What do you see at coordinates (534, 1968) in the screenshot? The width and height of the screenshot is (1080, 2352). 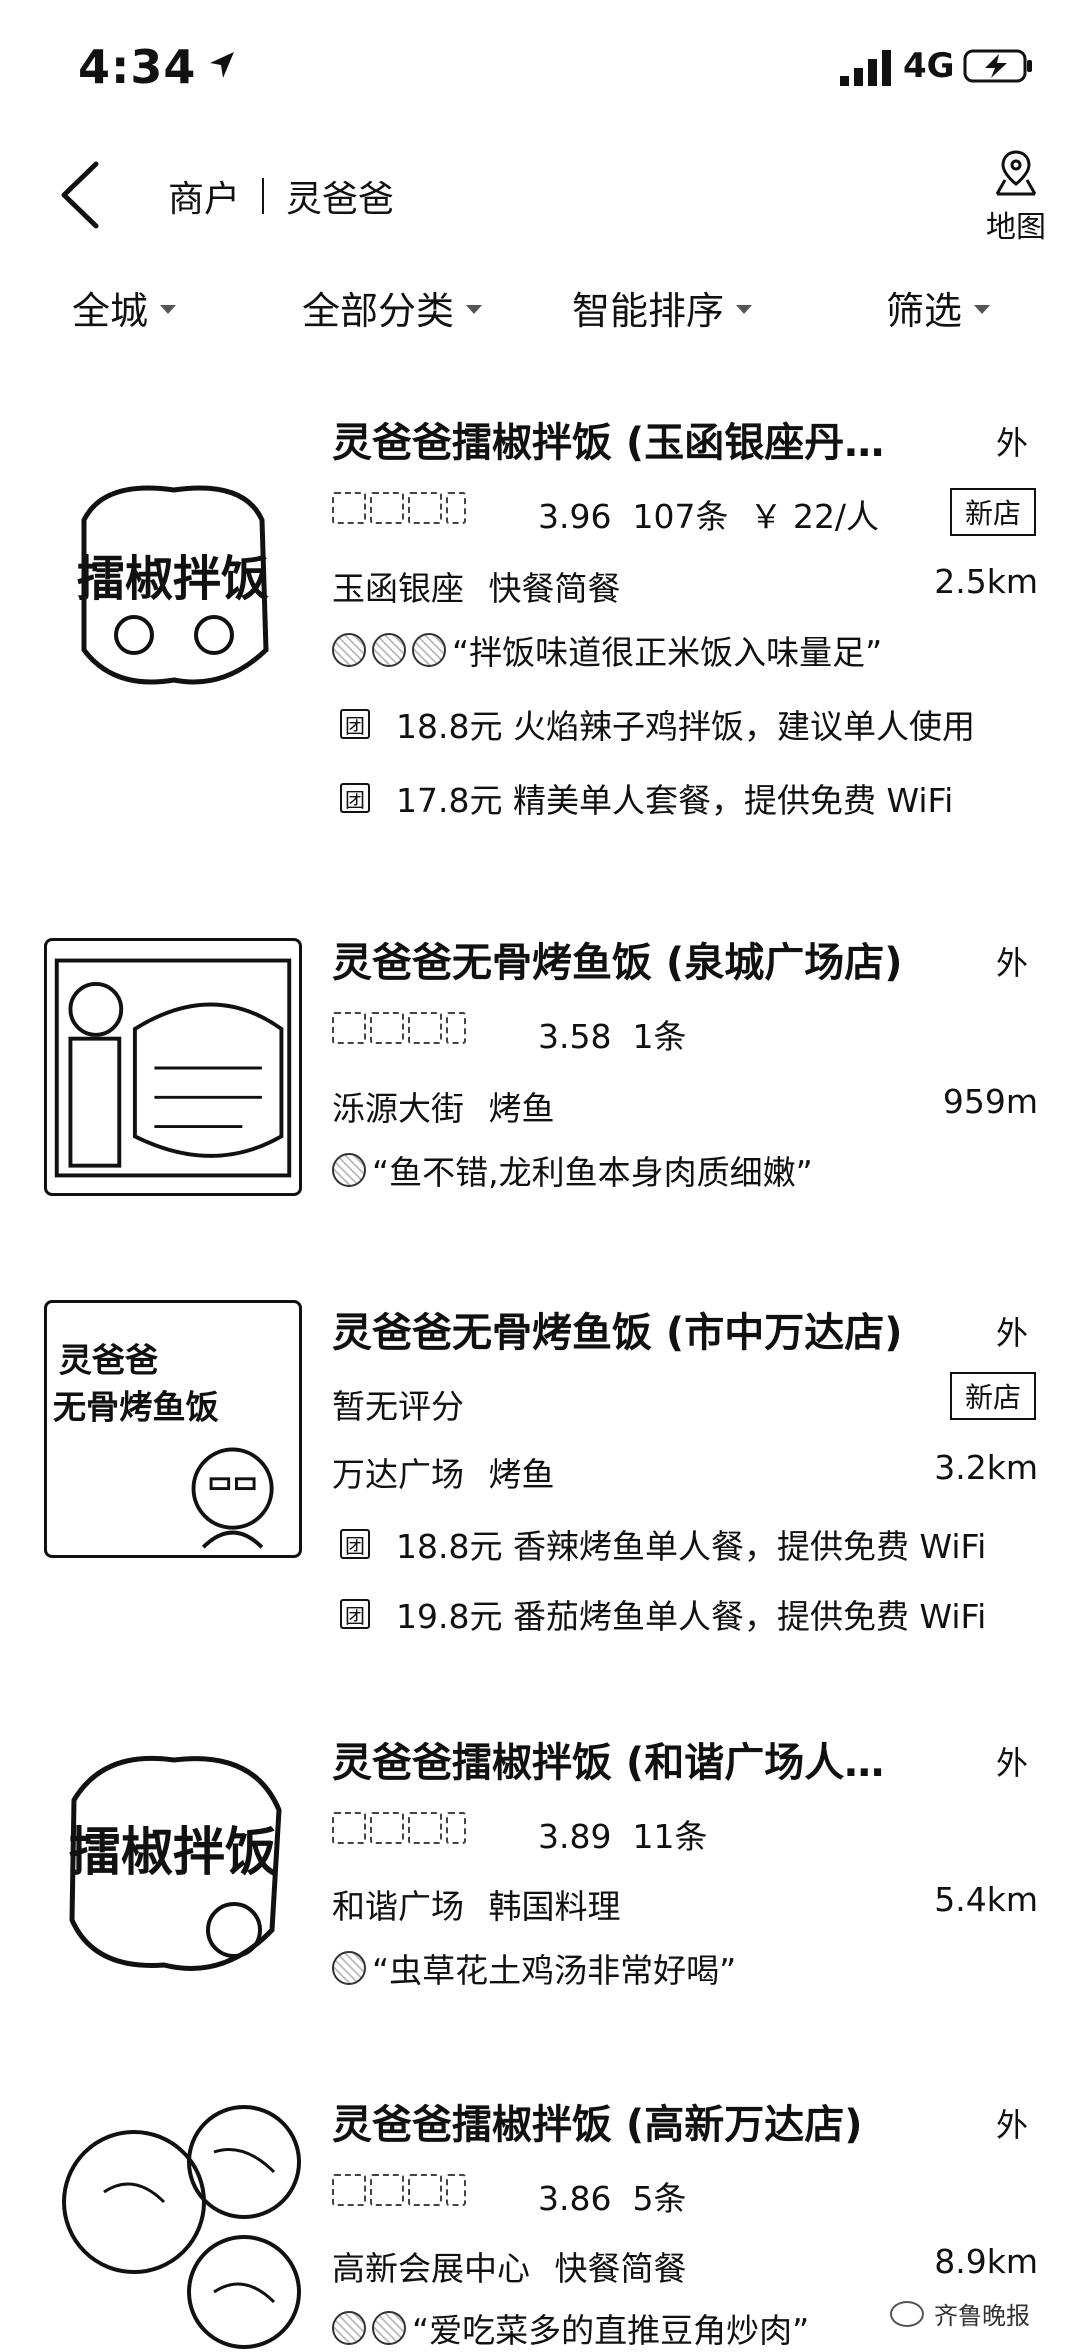 I see `review-snippet: “虫草花土鸡汤非常好喝”` at bounding box center [534, 1968].